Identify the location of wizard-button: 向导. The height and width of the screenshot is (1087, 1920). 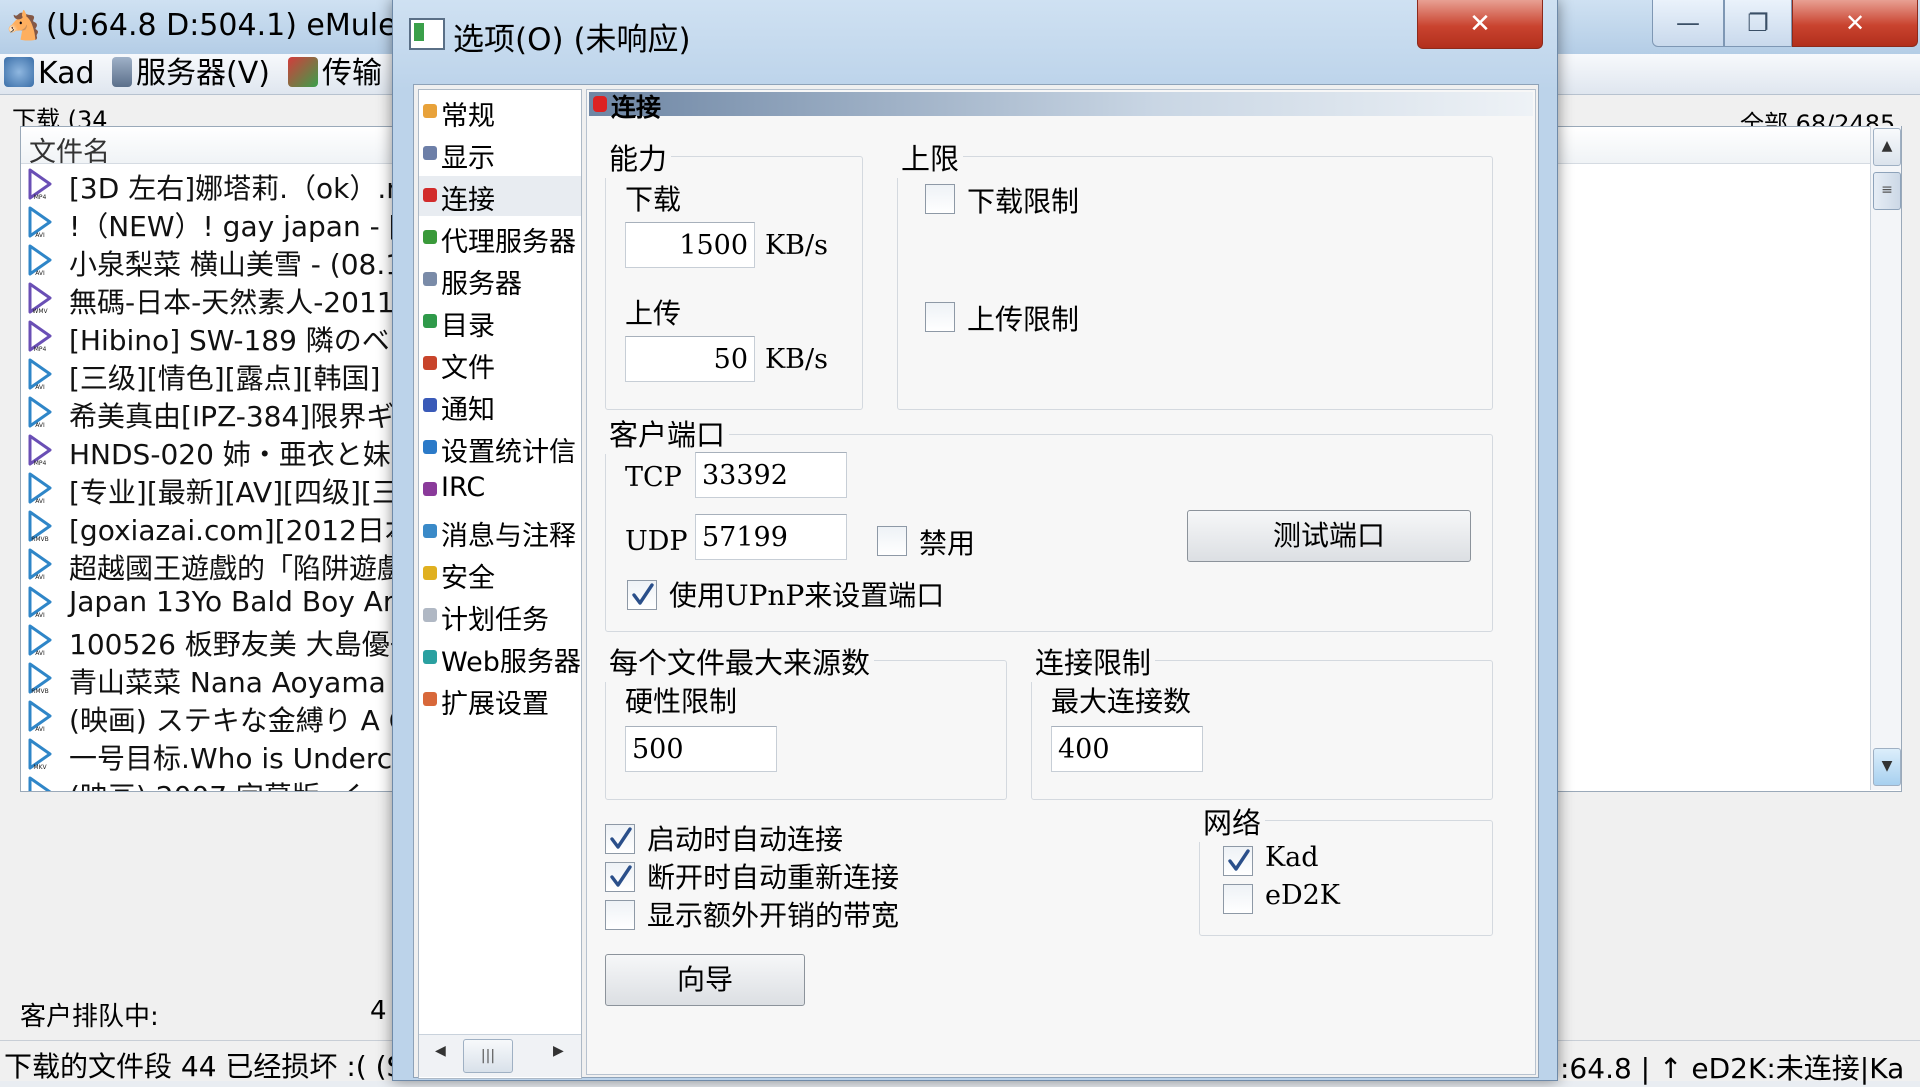
(705, 980).